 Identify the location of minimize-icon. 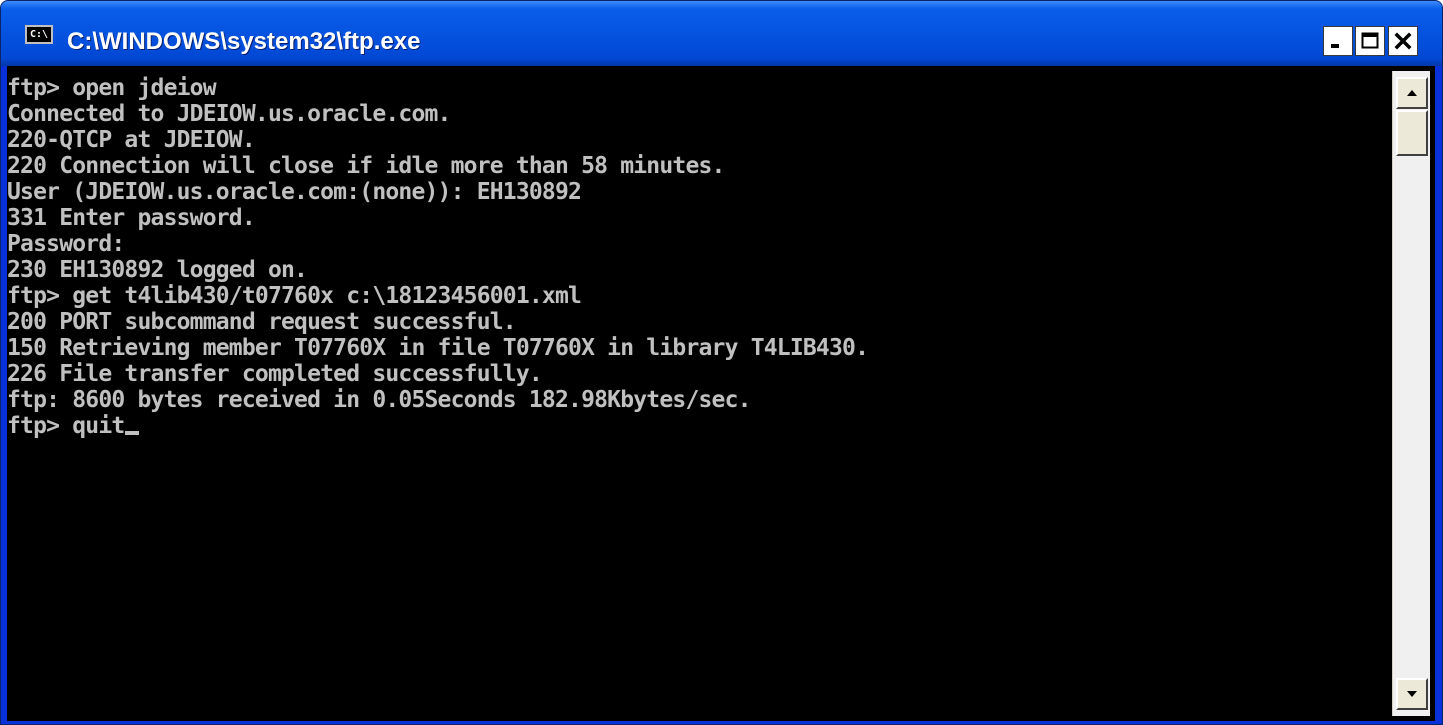
(1335, 46).